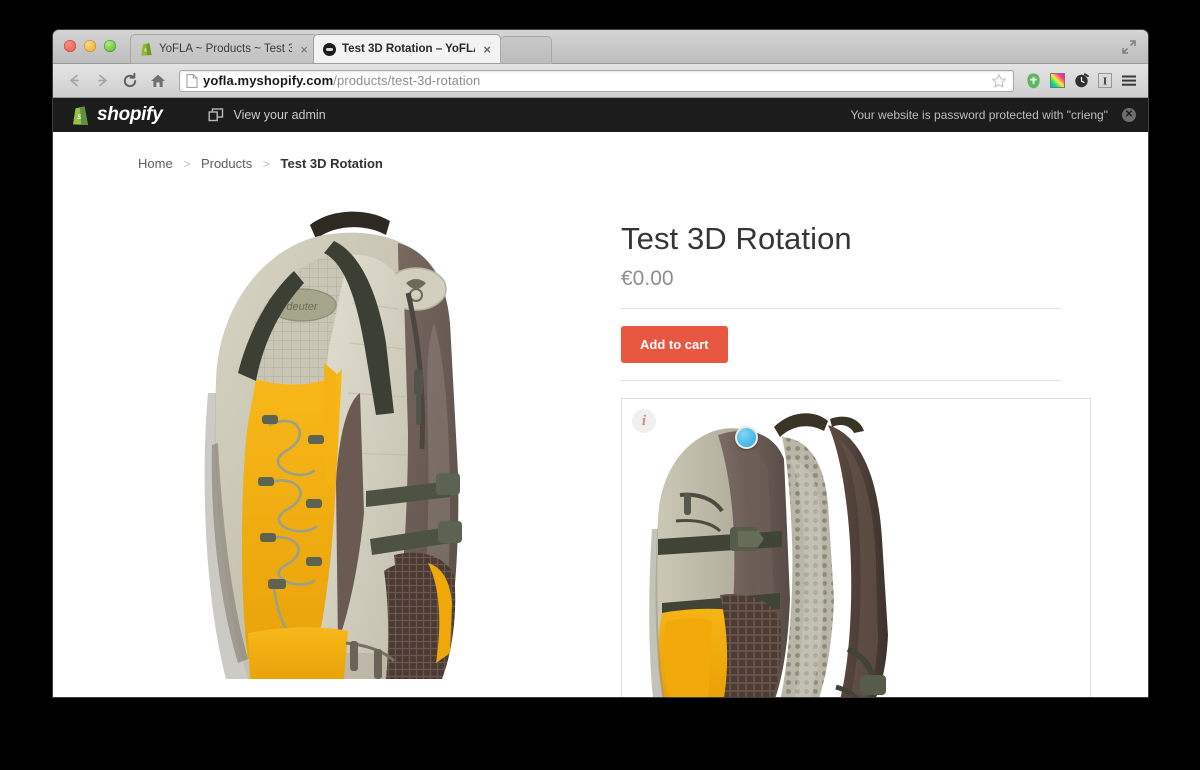 Image resolution: width=1200 pixels, height=770 pixels. Describe the element at coordinates (1033, 81) in the screenshot. I see `evernote-icon` at that location.